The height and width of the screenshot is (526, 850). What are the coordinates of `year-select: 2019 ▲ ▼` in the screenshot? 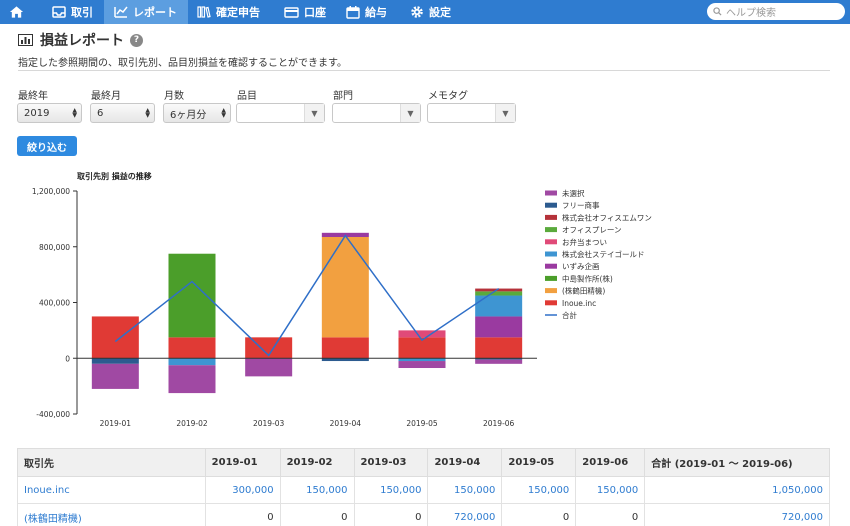 It's located at (49, 113).